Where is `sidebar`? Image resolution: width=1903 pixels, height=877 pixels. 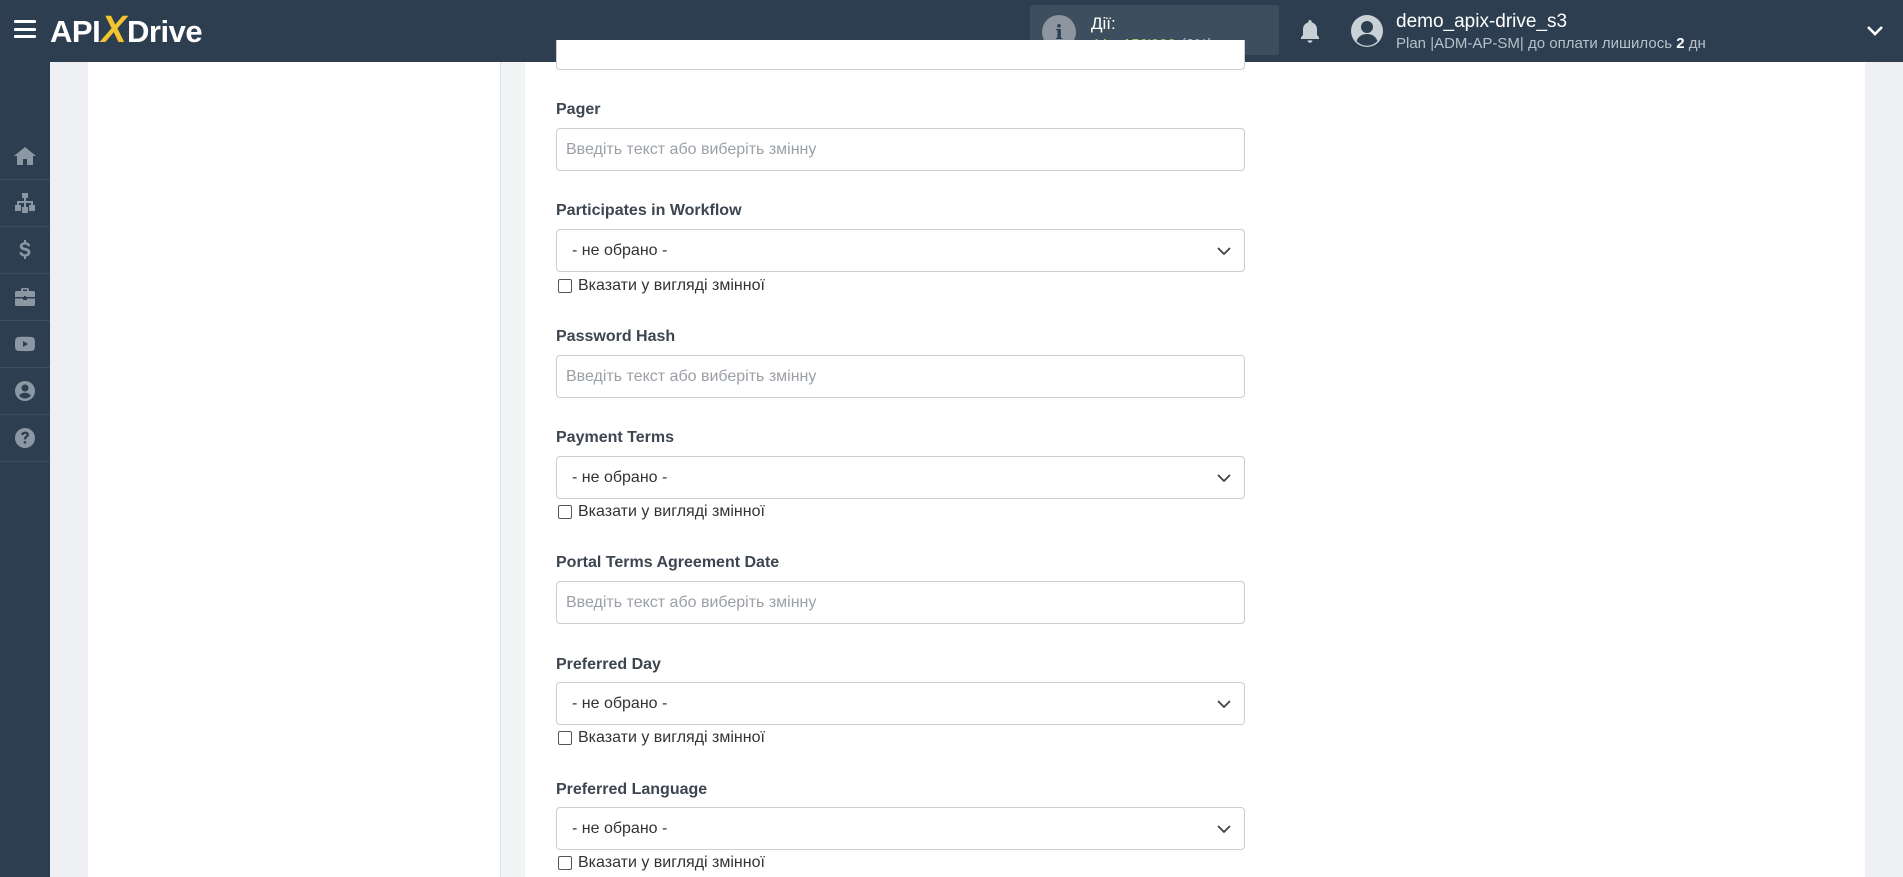
sidebar is located at coordinates (25, 469).